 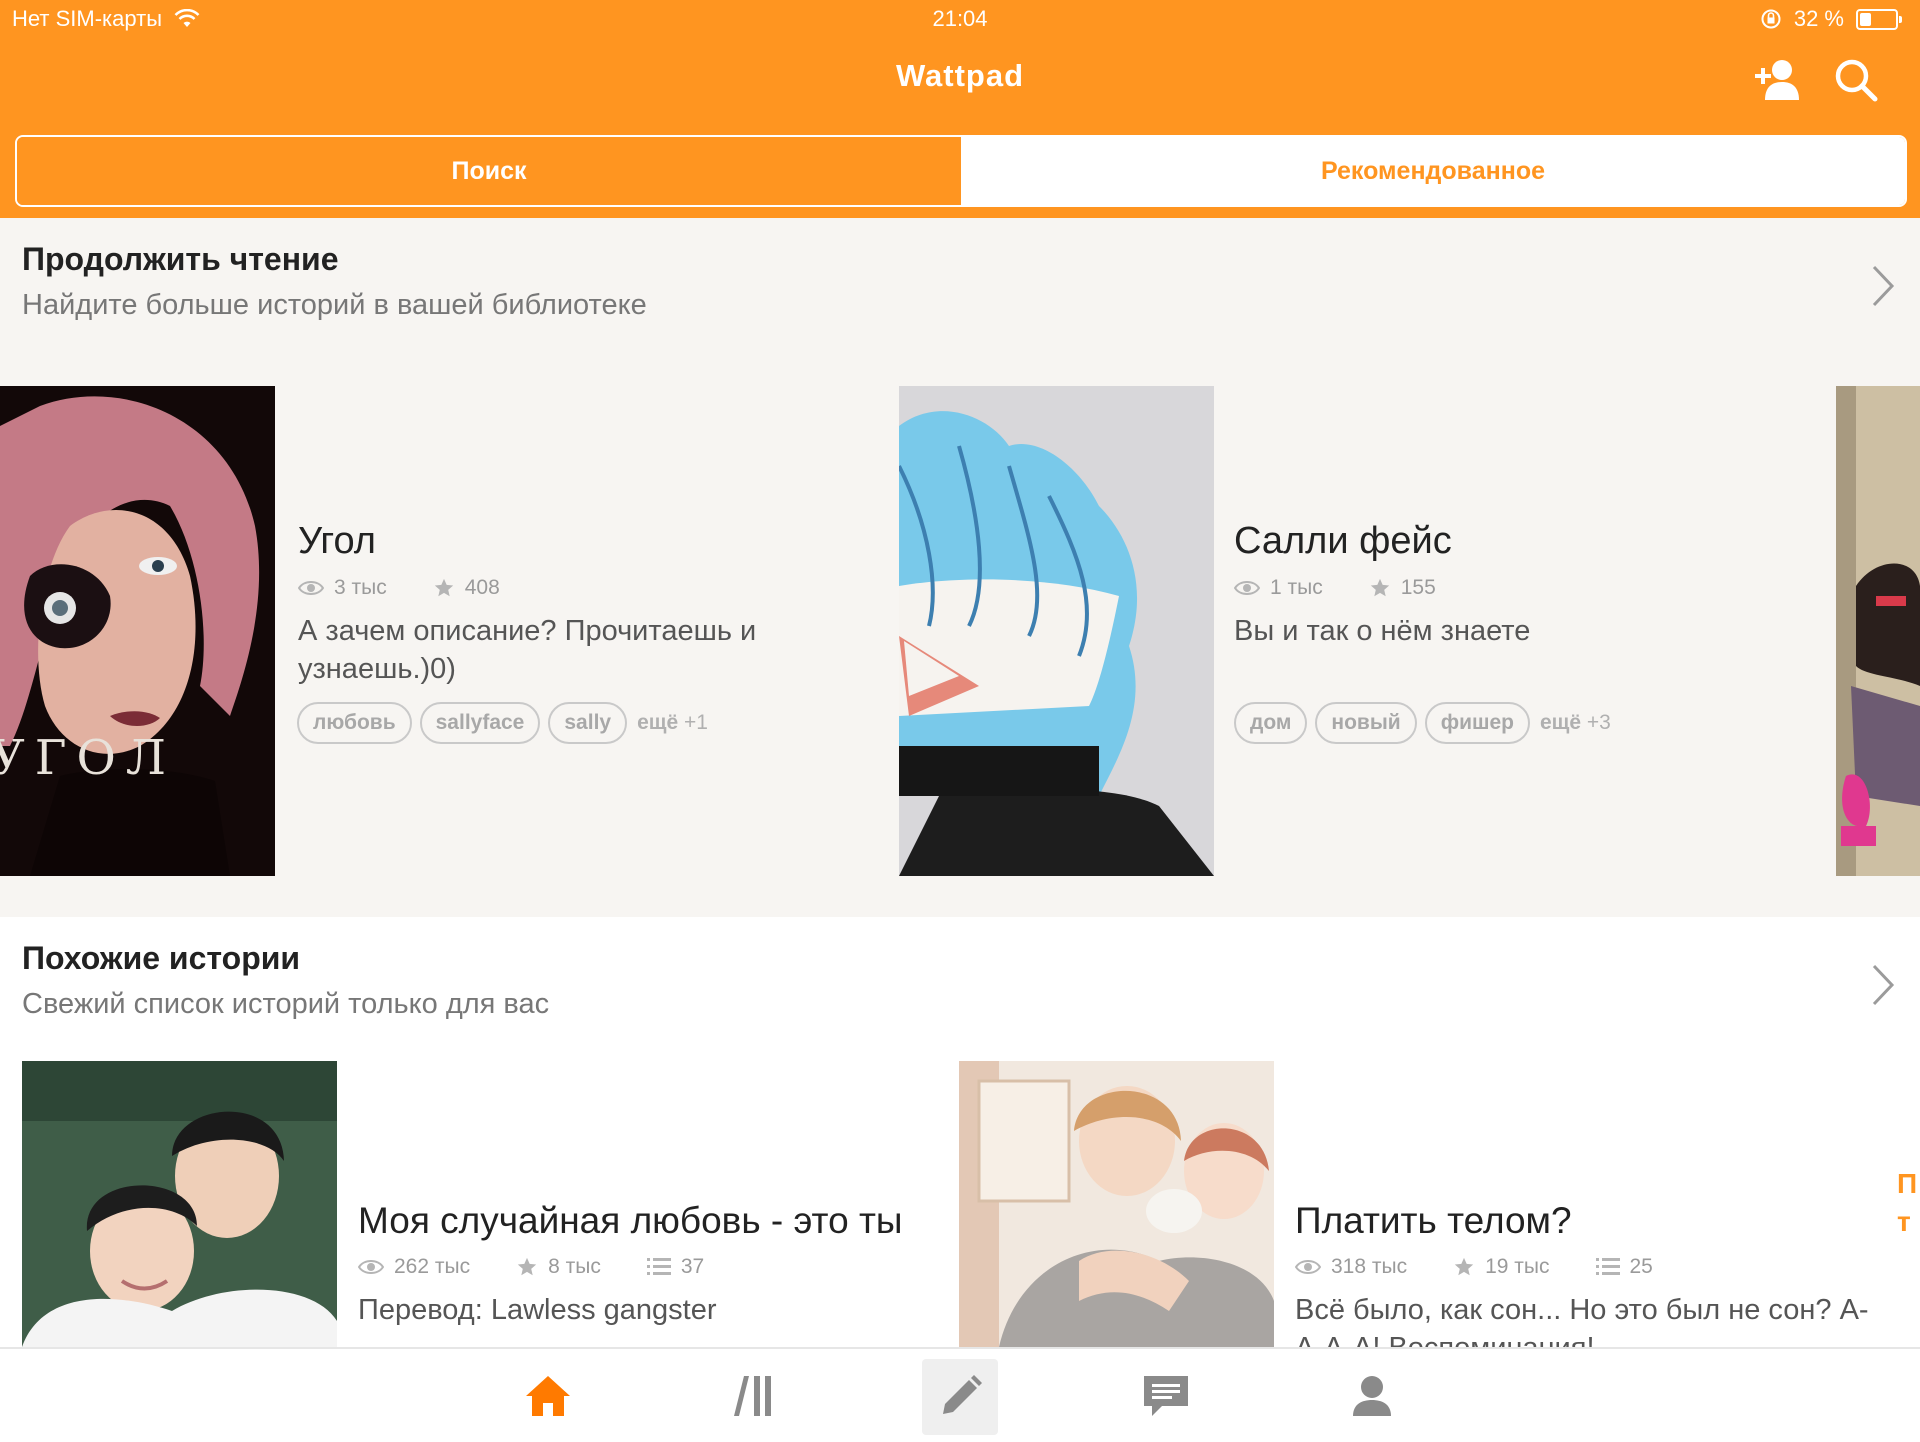 I want to click on status-right: 32 %, so click(x=1831, y=19).